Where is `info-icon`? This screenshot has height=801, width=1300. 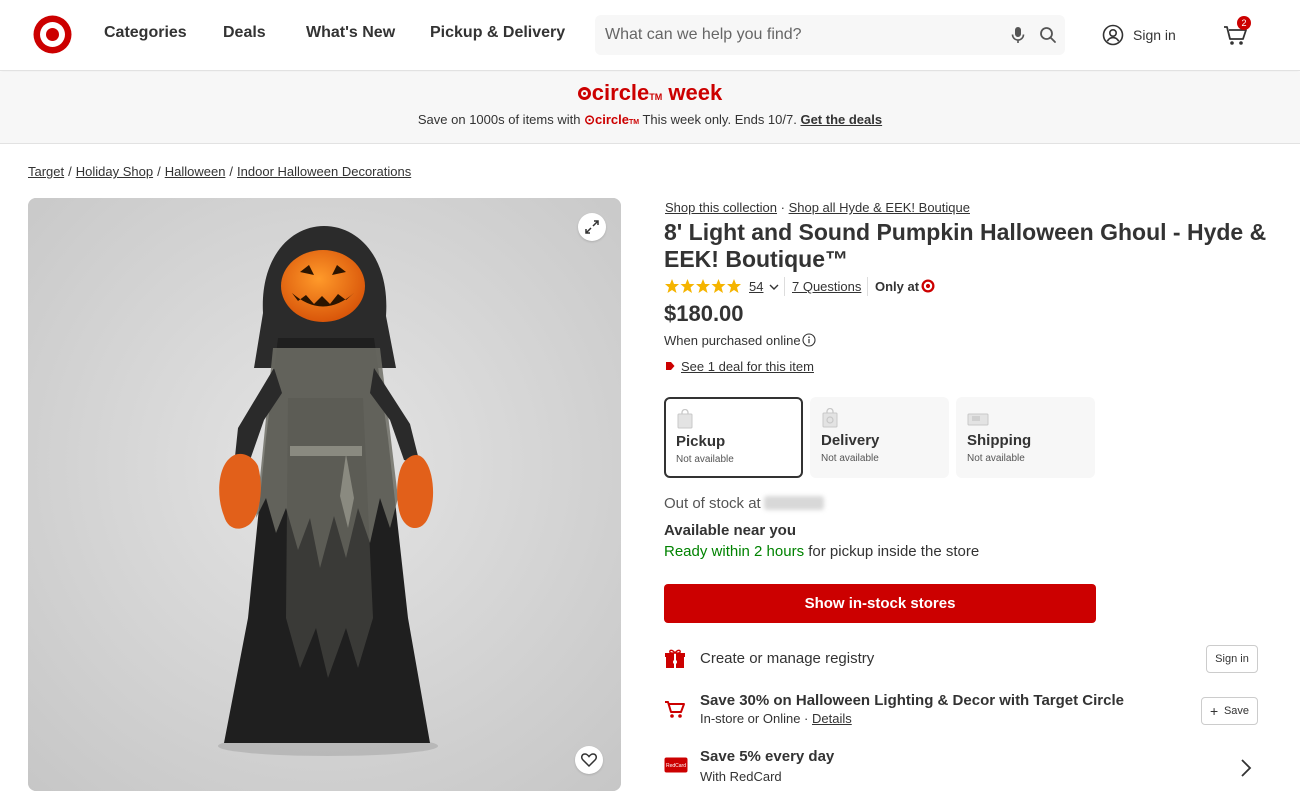 info-icon is located at coordinates (809, 340).